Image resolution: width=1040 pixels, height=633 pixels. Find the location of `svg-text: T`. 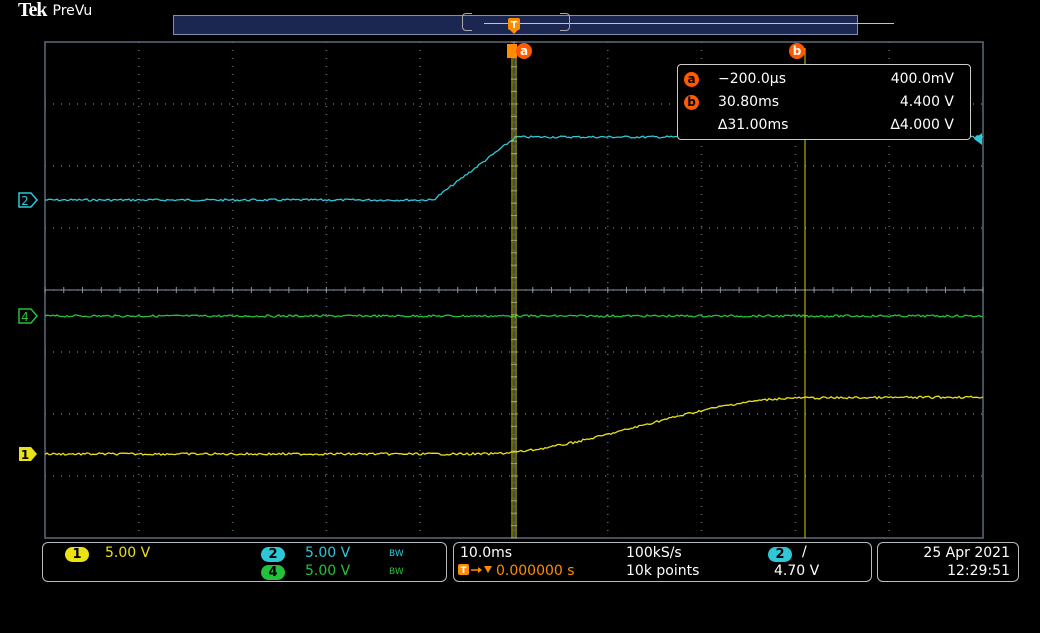

svg-text: T is located at coordinates (463, 571).